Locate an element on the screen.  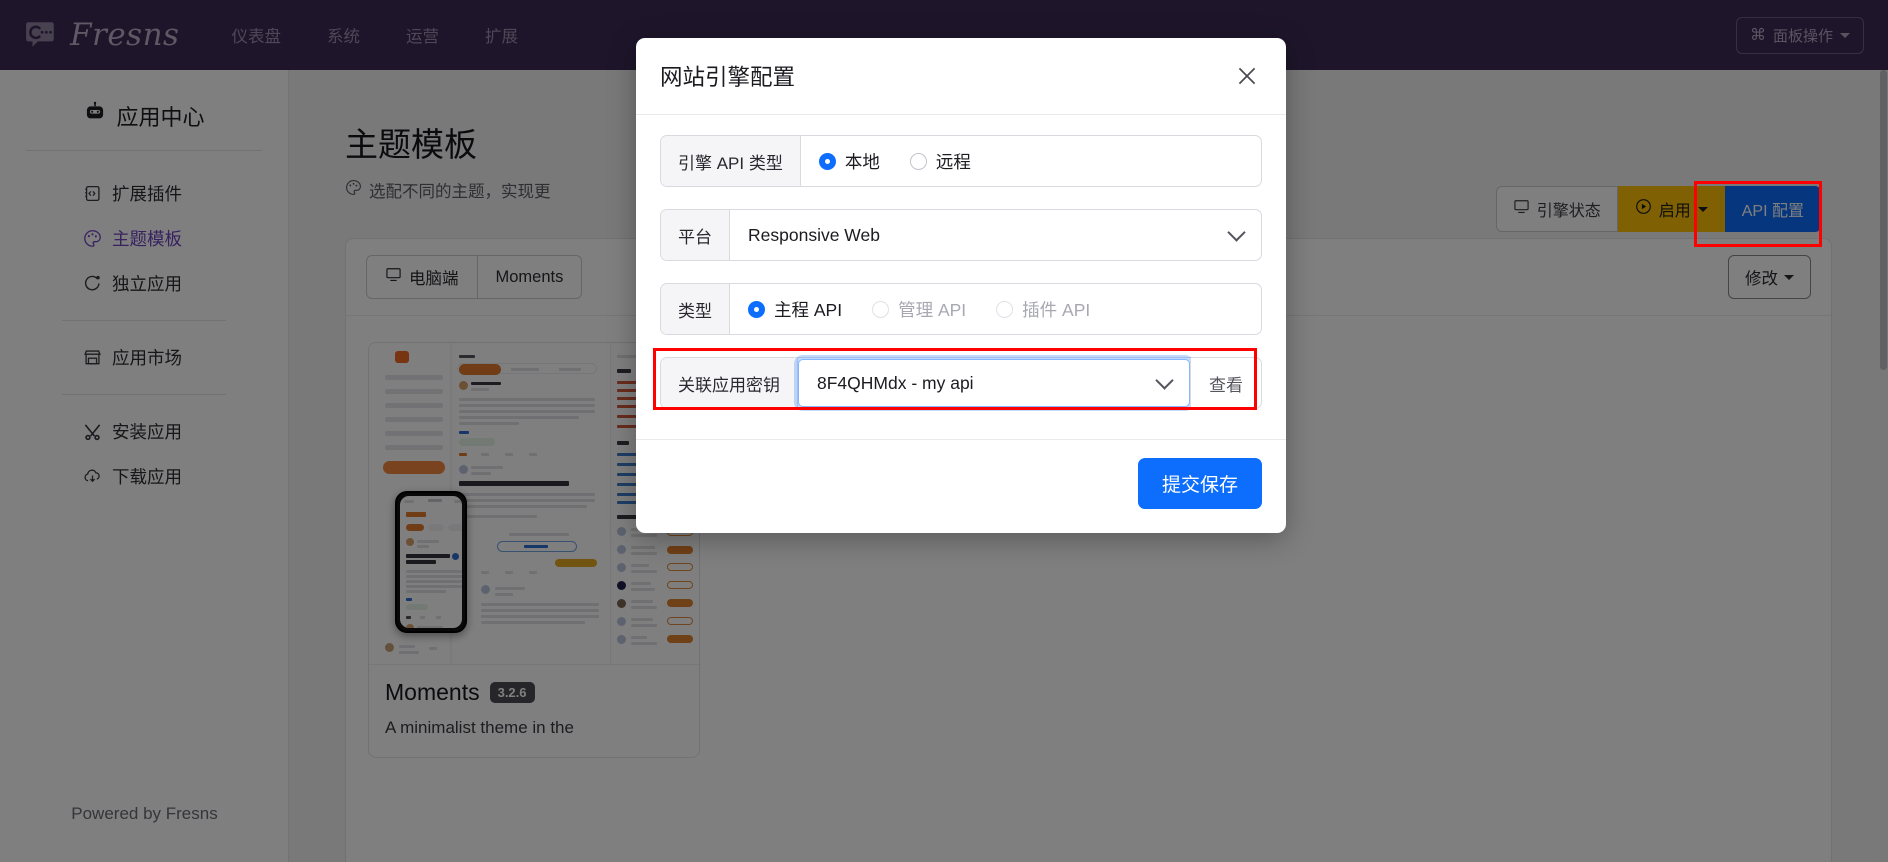
form-row-platform: 平台 Responsive Web is located at coordinates (961, 235).